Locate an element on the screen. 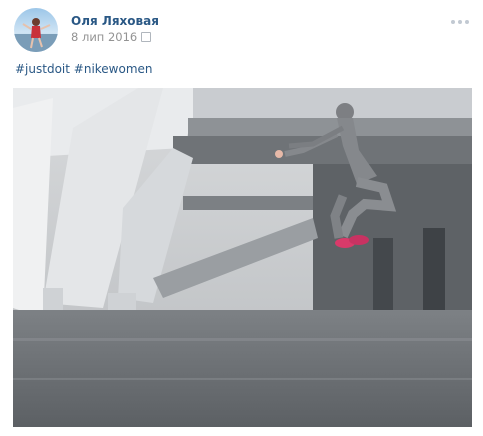 Image resolution: width=483 pixels, height=436 pixels. author-avatar is located at coordinates (36, 30).